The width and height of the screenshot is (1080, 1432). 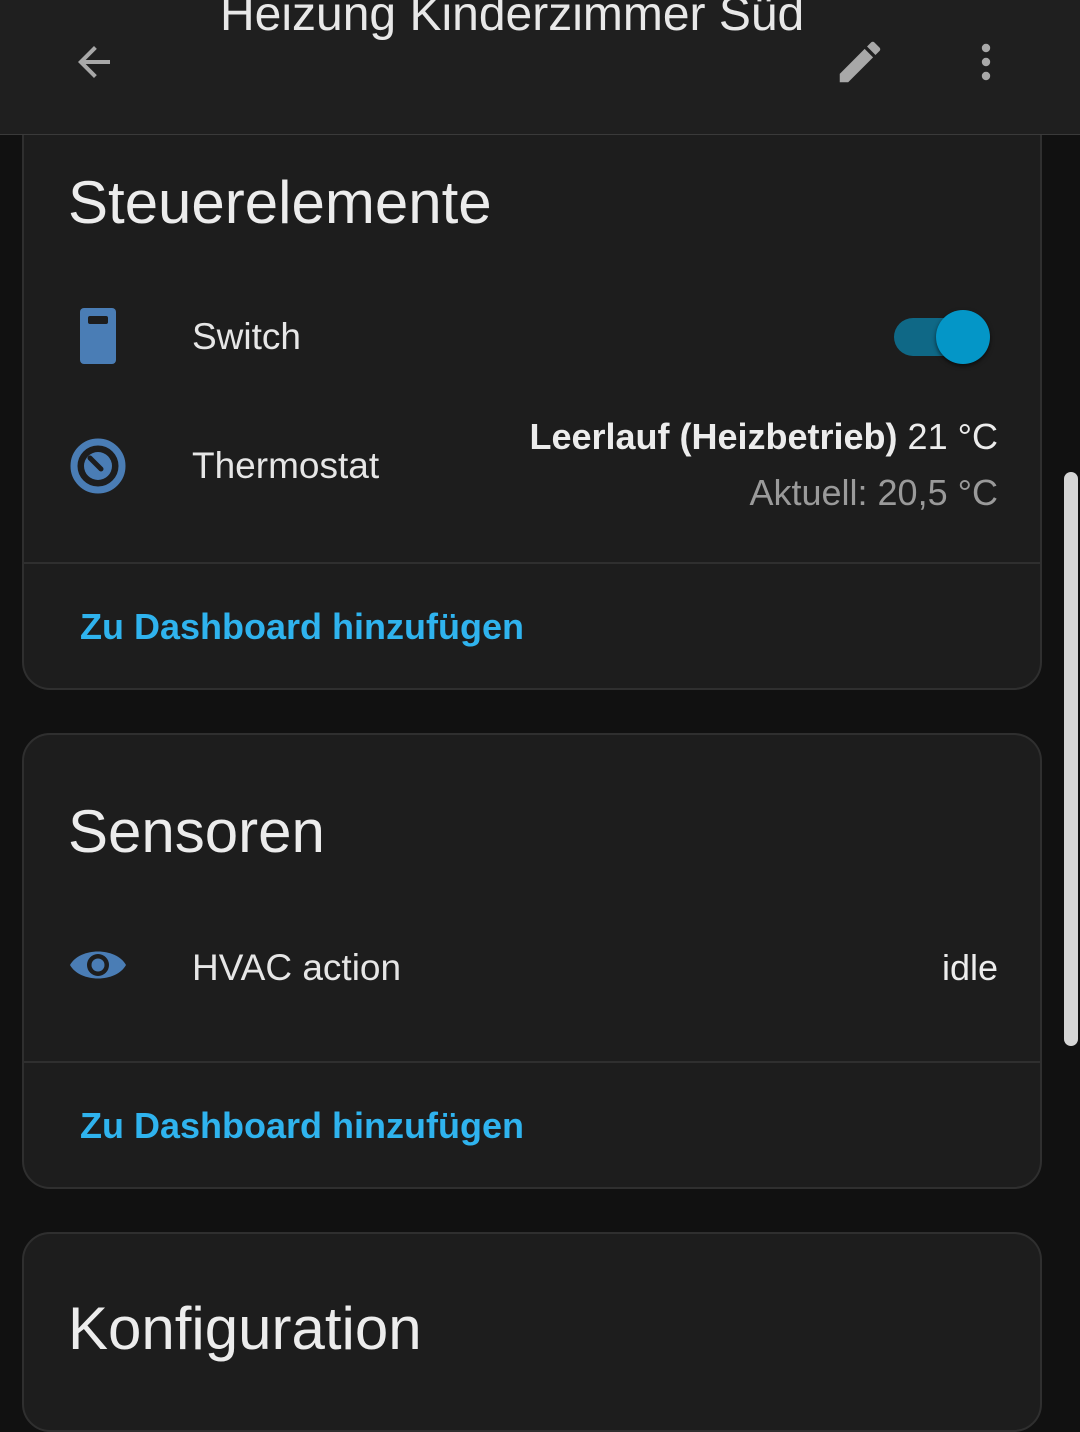 I want to click on current-temperature: Aktuell: 20,5 °C, so click(x=873, y=492).